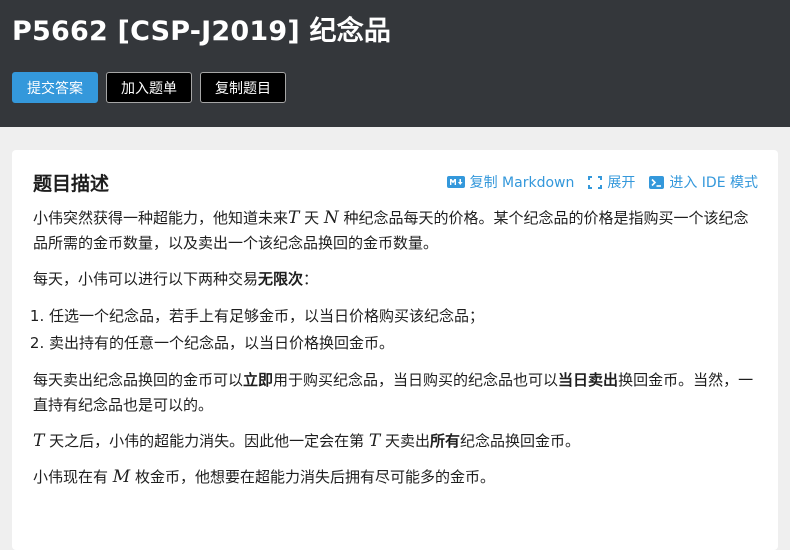 Image resolution: width=790 pixels, height=550 pixels. I want to click on math-var: M, so click(121, 477).